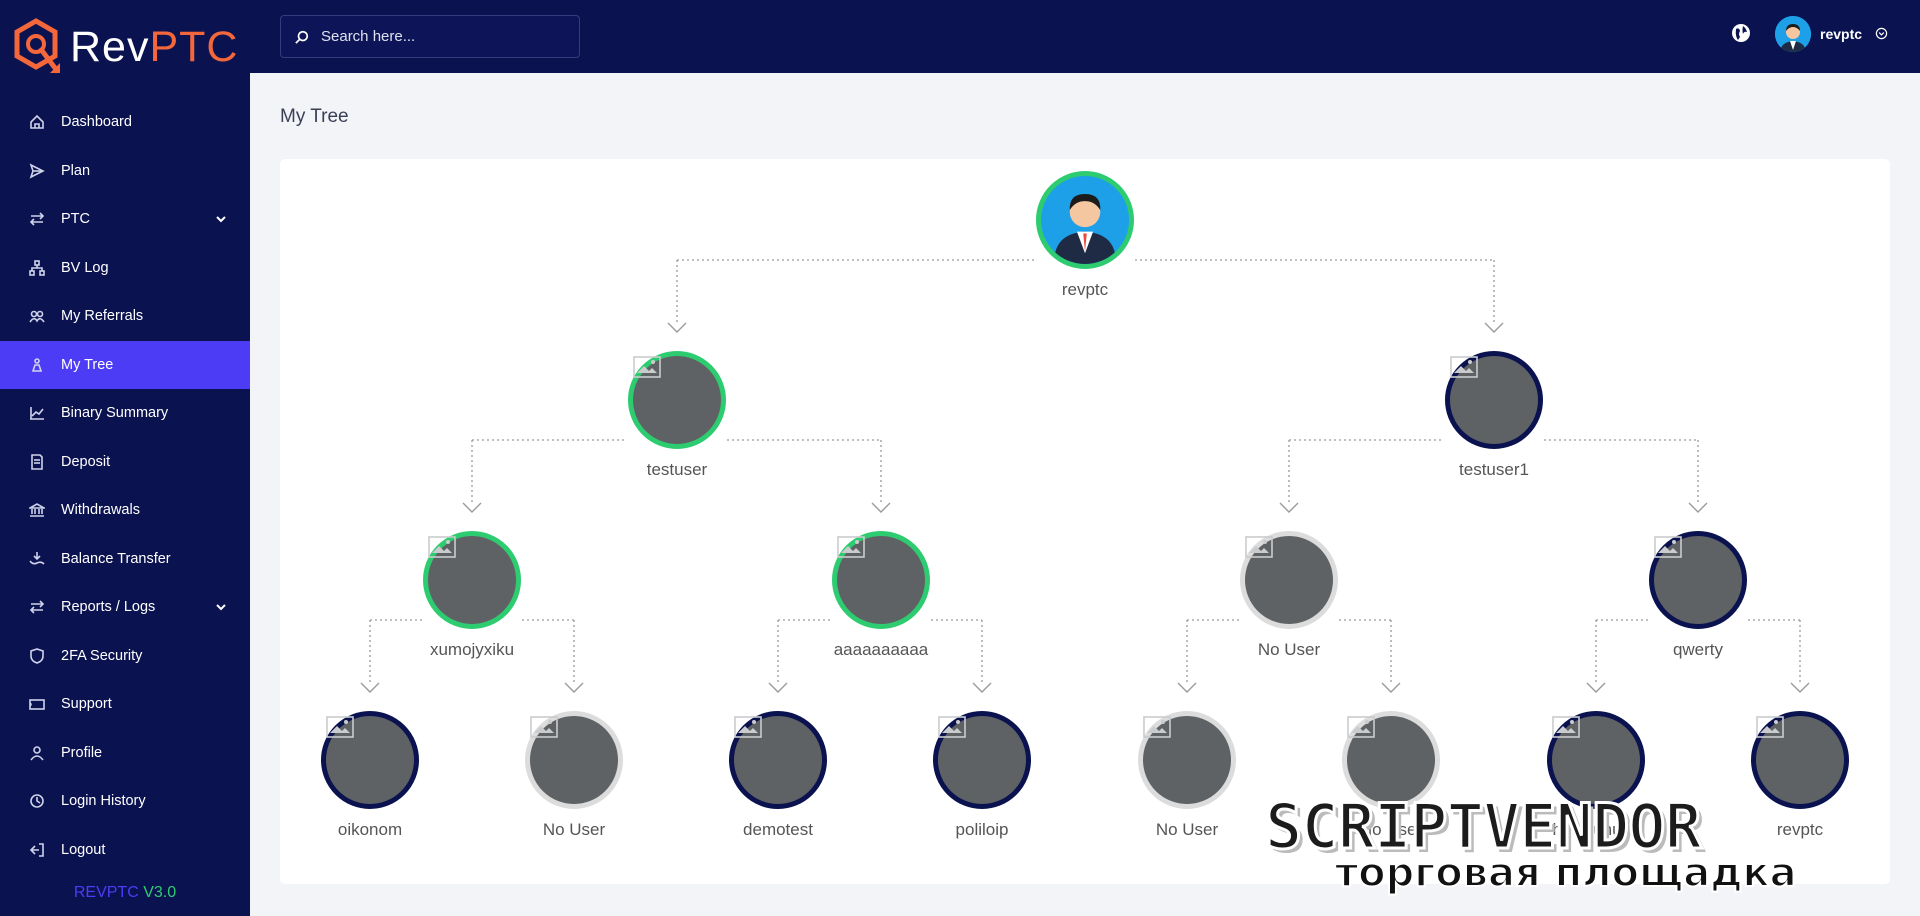 This screenshot has height=916, width=1920. Describe the element at coordinates (125, 364) in the screenshot. I see `sidebar-item-my-tree: My Tree` at that location.